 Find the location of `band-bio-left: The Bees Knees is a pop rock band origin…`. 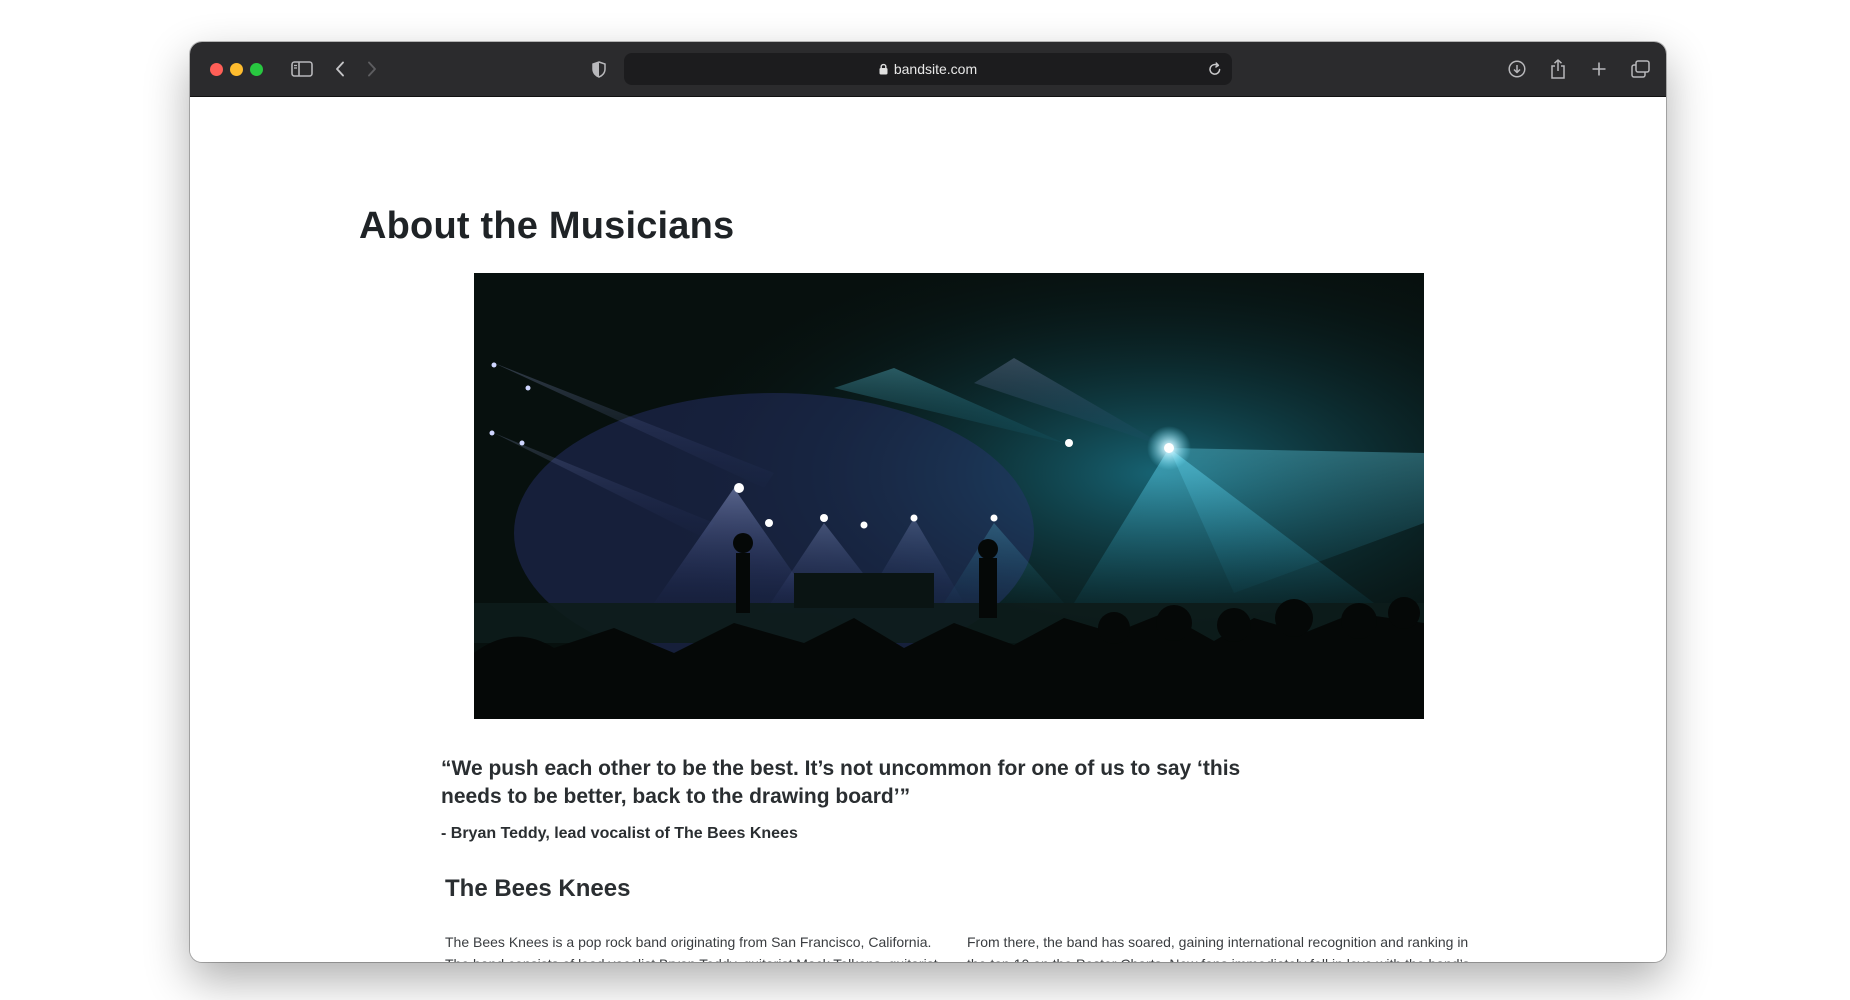

band-bio-left: The Bees Knees is a pop rock band origin… is located at coordinates (691, 948).